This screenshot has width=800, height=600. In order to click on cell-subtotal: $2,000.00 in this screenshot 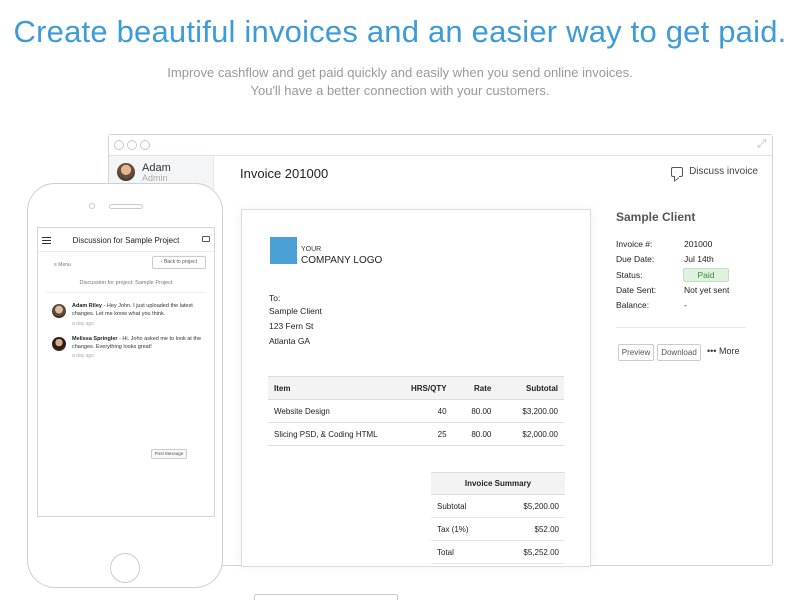, I will do `click(530, 434)`.